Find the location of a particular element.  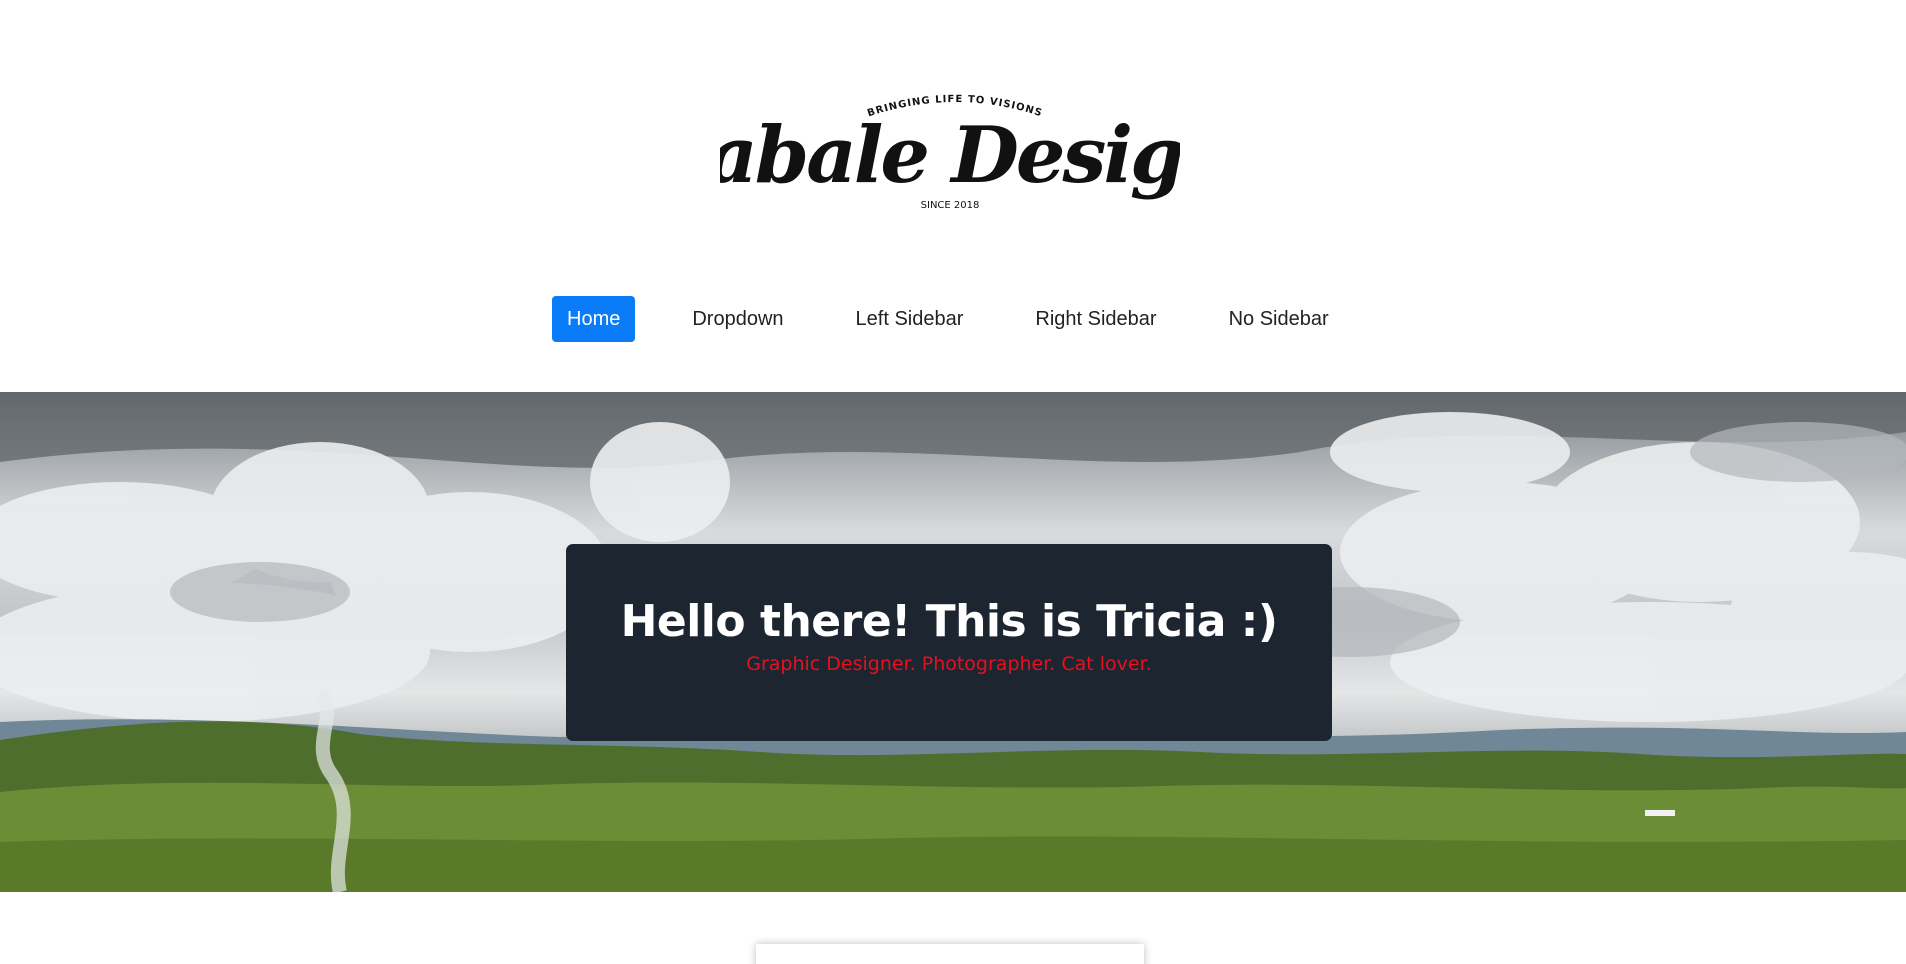

nav-item-no-sidebar: No Sidebar is located at coordinates (1279, 319).